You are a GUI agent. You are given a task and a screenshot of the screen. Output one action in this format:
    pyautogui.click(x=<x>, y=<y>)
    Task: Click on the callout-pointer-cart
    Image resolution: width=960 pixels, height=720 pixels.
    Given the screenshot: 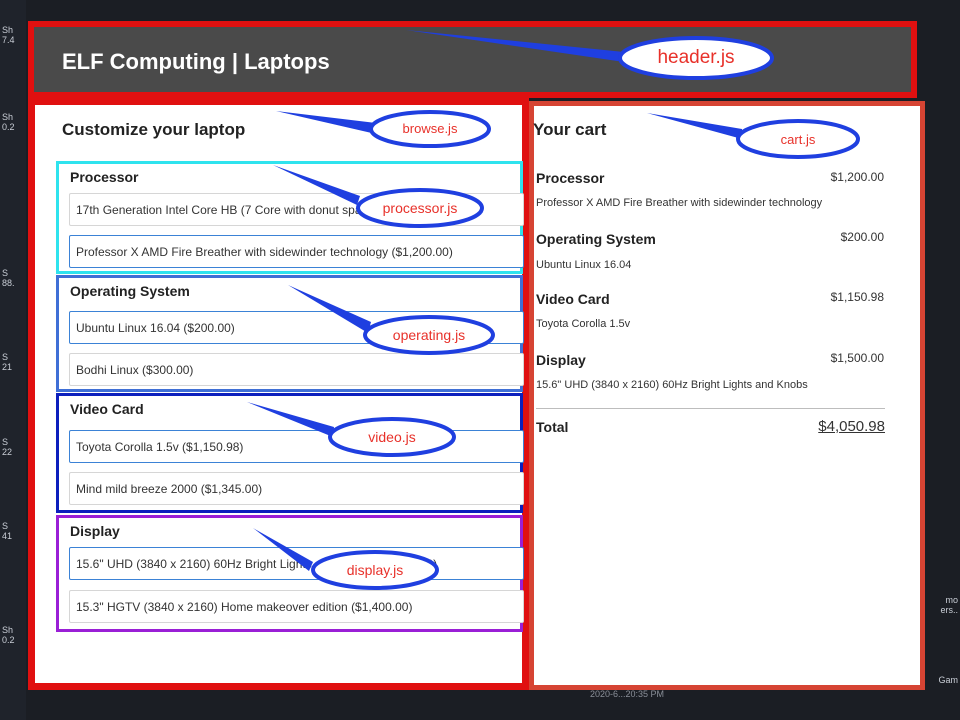 What is the action you would take?
    pyautogui.click(x=694, y=126)
    